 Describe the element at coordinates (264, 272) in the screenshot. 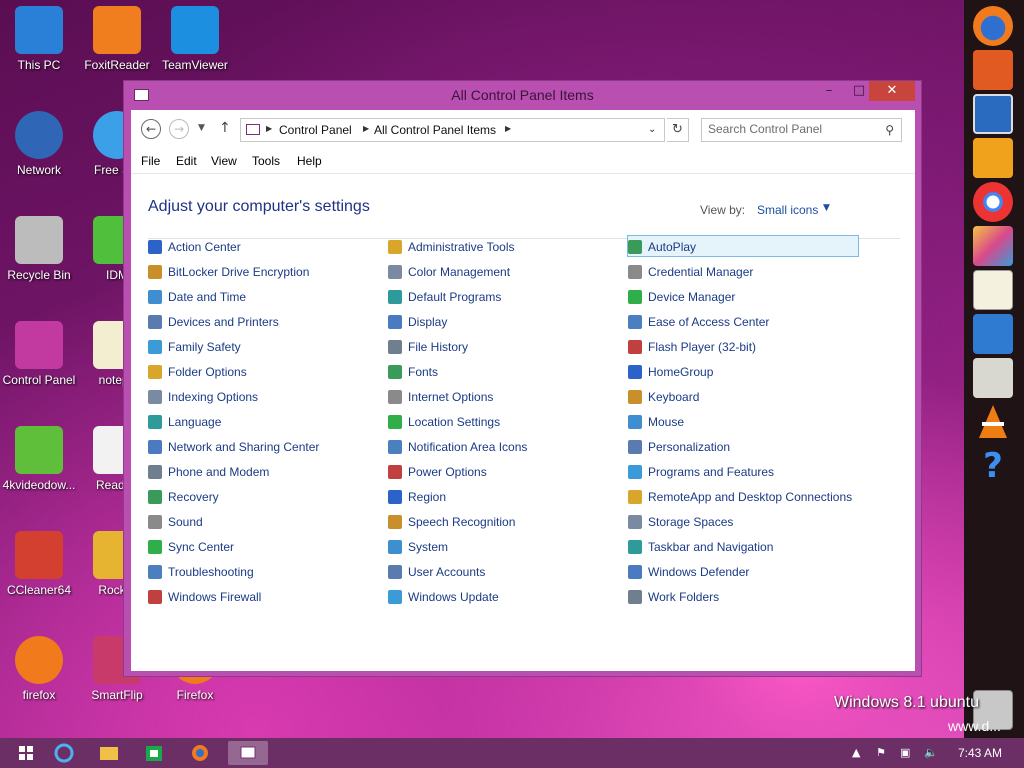

I see `cp-item-bitlocker-drive-encryption: BitLocker Drive Encryption` at that location.